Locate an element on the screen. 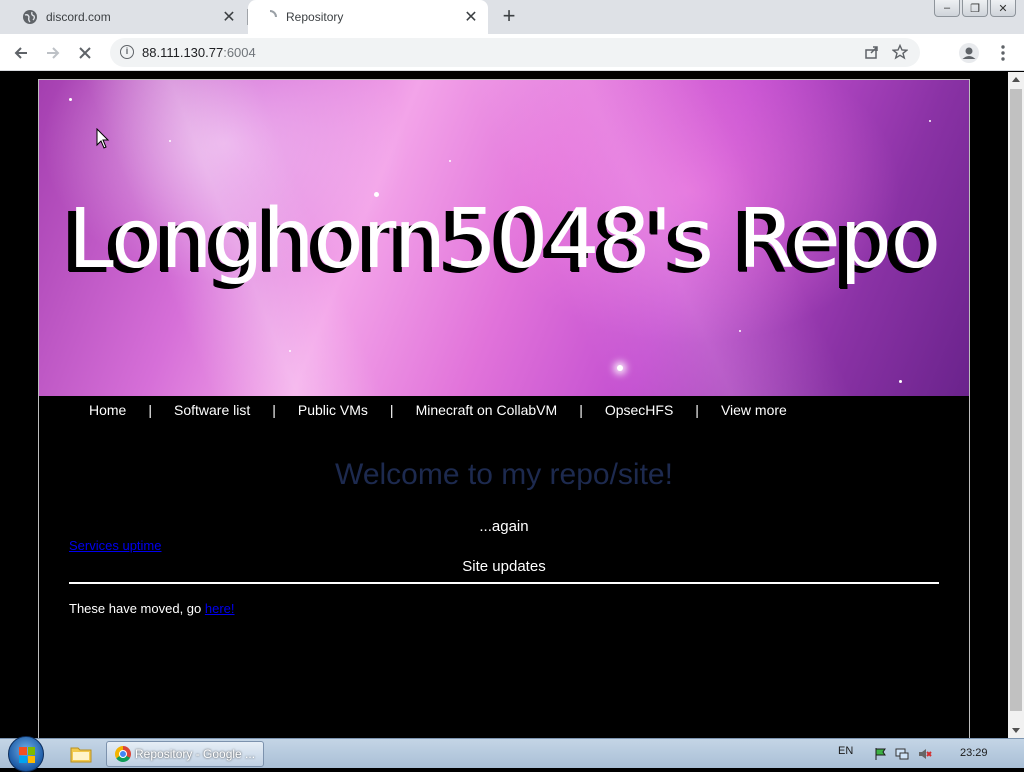 This screenshot has width=1024, height=772. url-port: :6004 is located at coordinates (239, 52).